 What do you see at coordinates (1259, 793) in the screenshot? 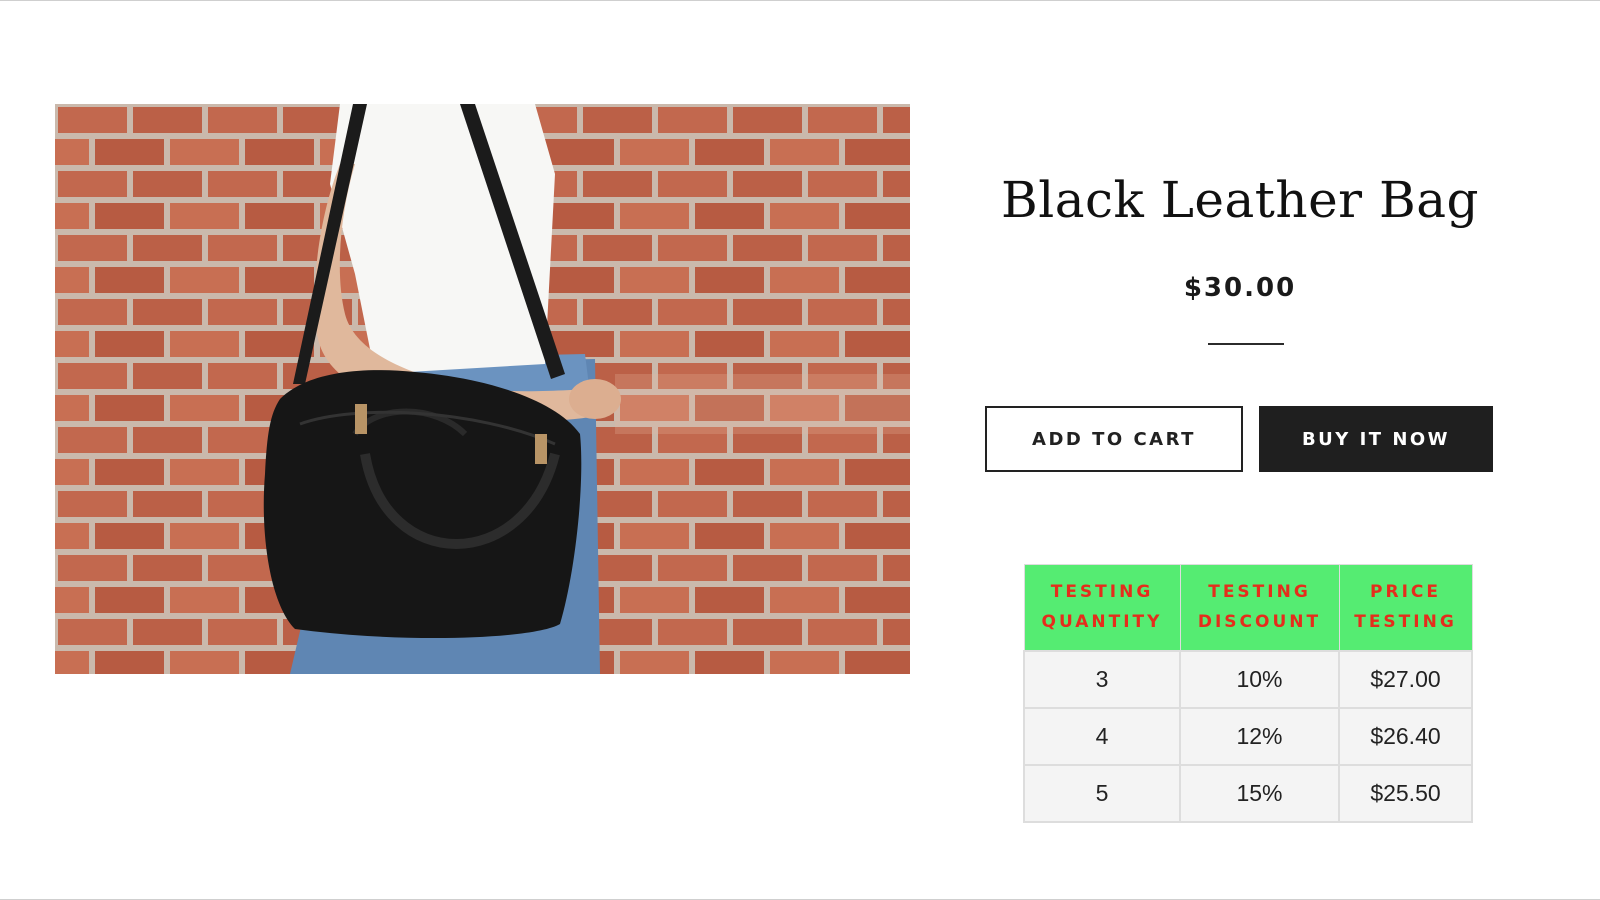
I see `cell-discount: 15%` at bounding box center [1259, 793].